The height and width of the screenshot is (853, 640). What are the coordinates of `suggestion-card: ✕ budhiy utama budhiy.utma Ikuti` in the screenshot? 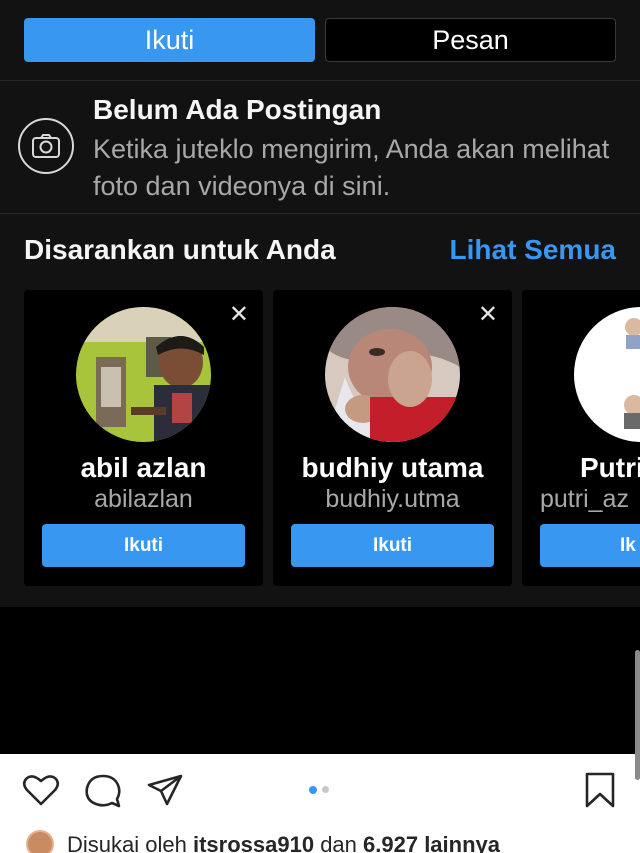 It's located at (392, 438).